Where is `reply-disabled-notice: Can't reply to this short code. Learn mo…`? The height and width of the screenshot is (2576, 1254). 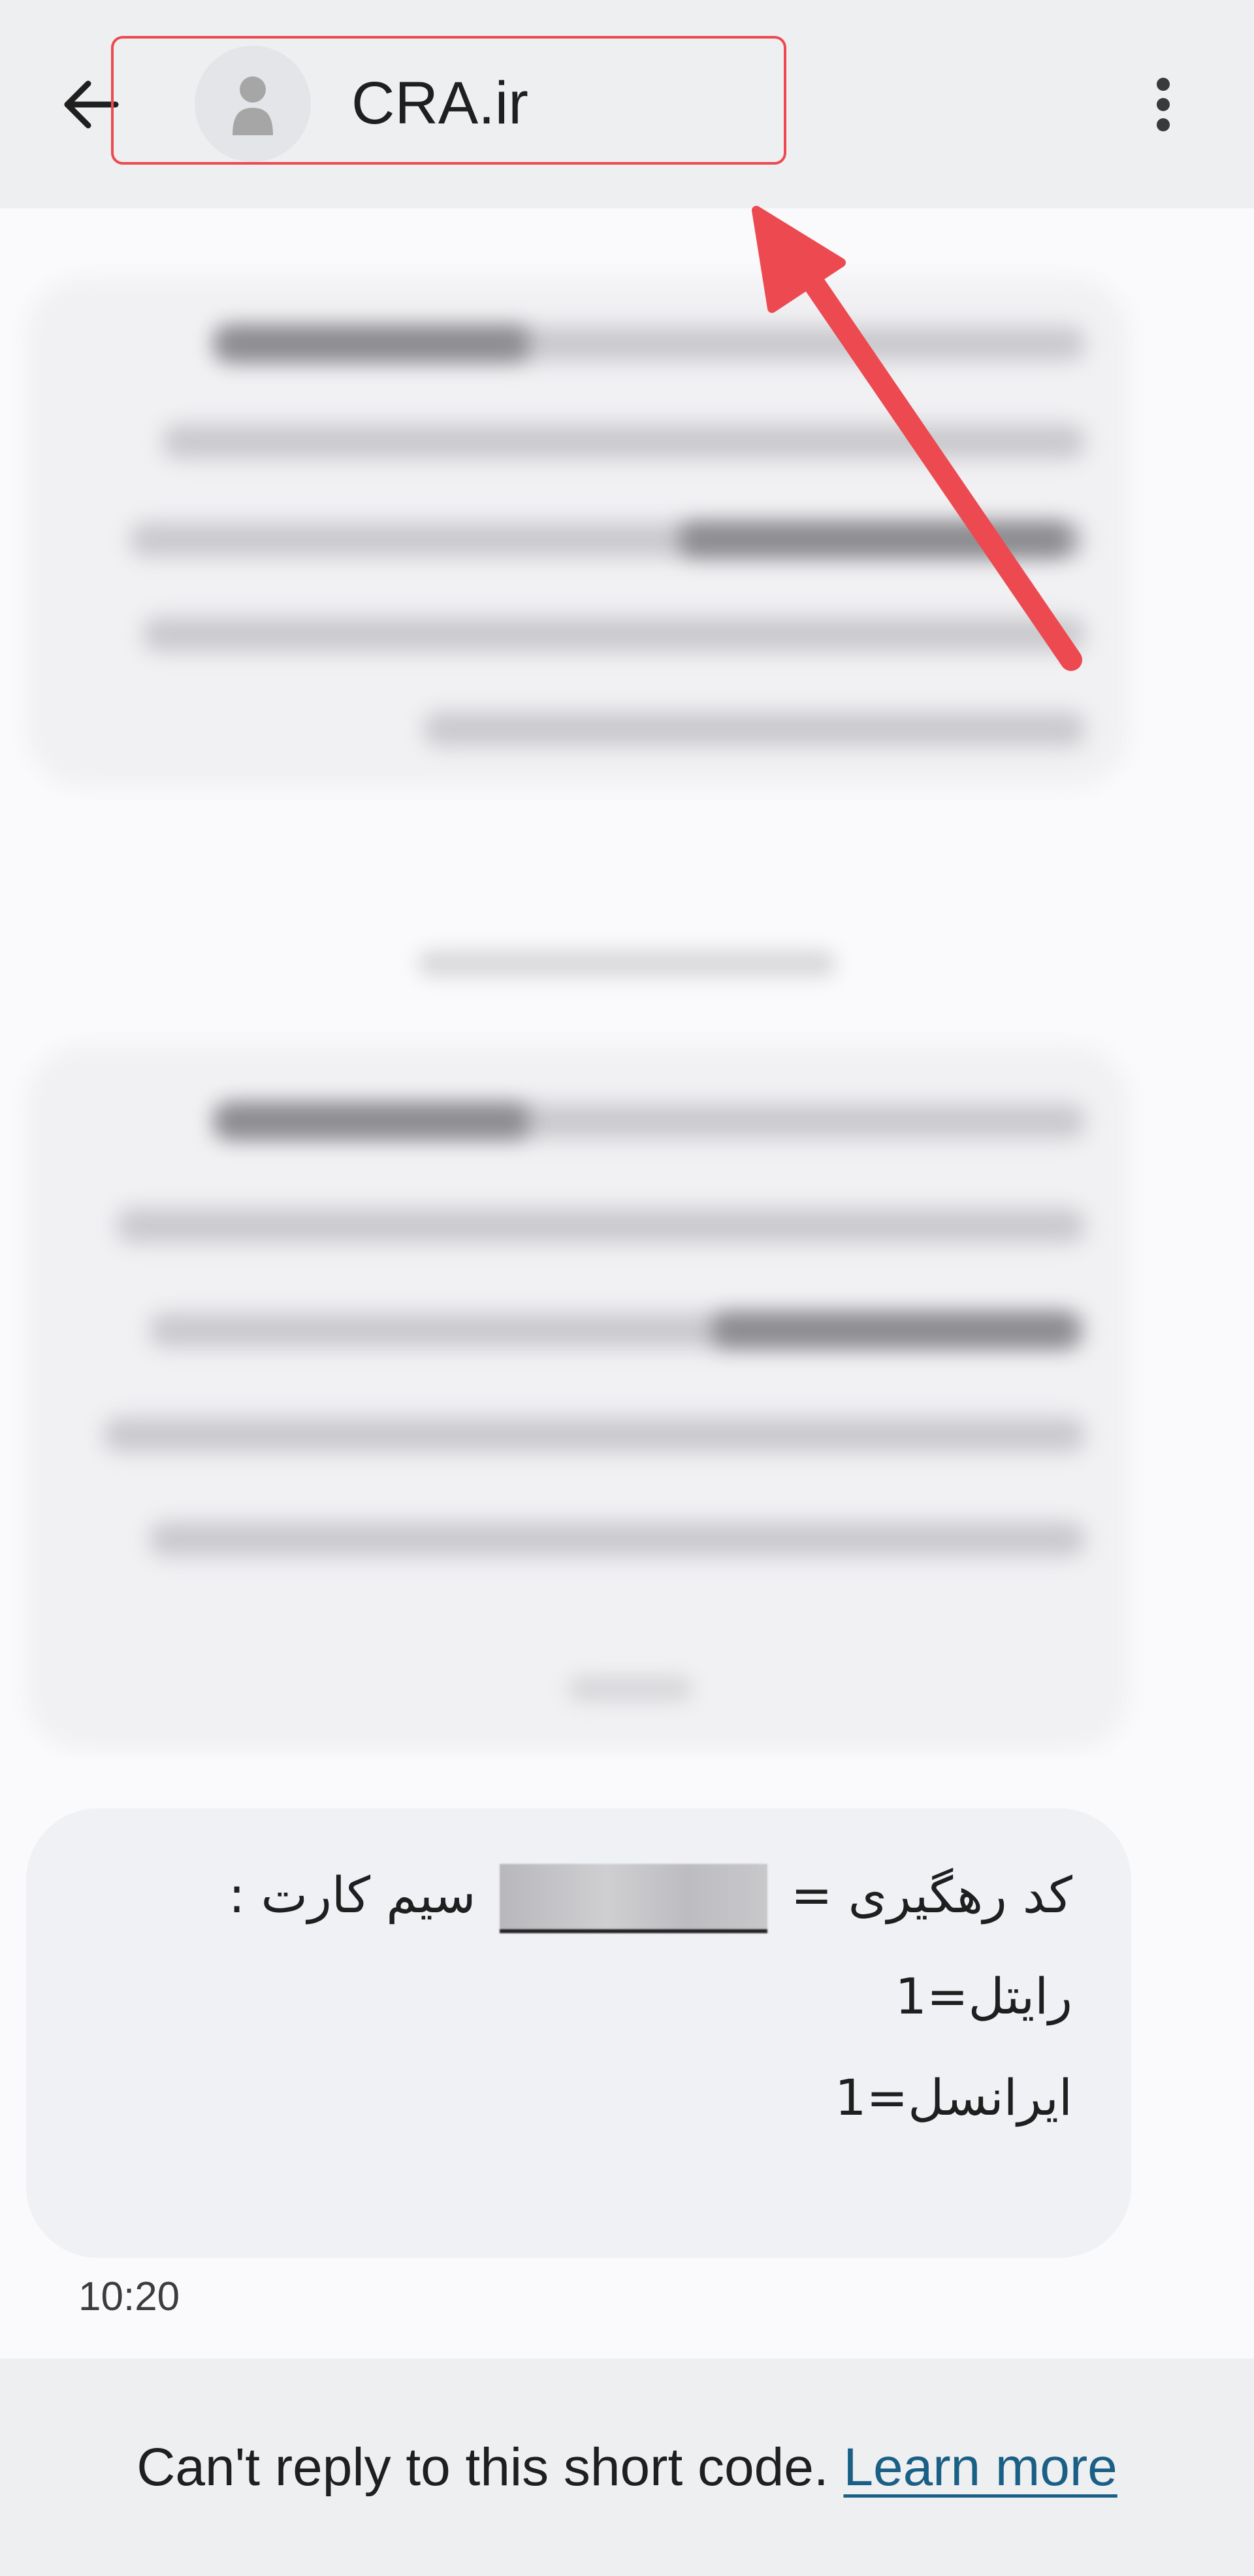
reply-disabled-notice: Can't reply to this short code. Learn mo… is located at coordinates (627, 2467).